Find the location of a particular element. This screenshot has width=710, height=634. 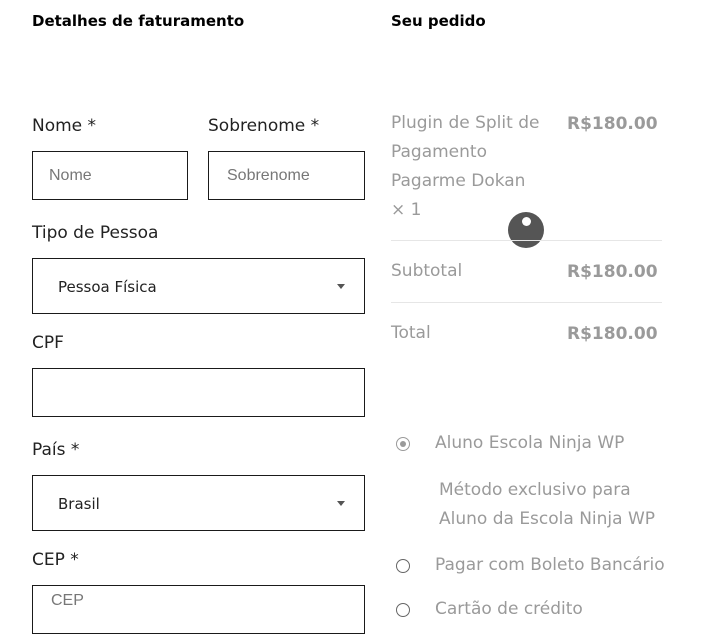

order-item-price: R$180.00 is located at coordinates (612, 124).